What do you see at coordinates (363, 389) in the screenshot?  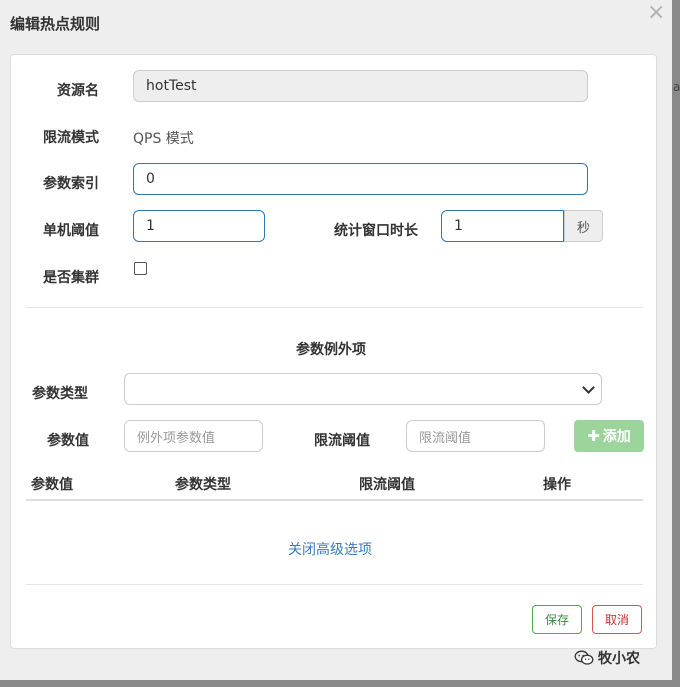 I see `param-type-select` at bounding box center [363, 389].